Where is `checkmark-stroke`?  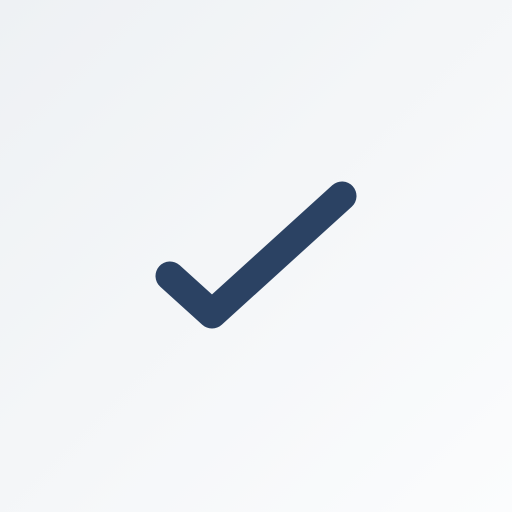 checkmark-stroke is located at coordinates (256, 255).